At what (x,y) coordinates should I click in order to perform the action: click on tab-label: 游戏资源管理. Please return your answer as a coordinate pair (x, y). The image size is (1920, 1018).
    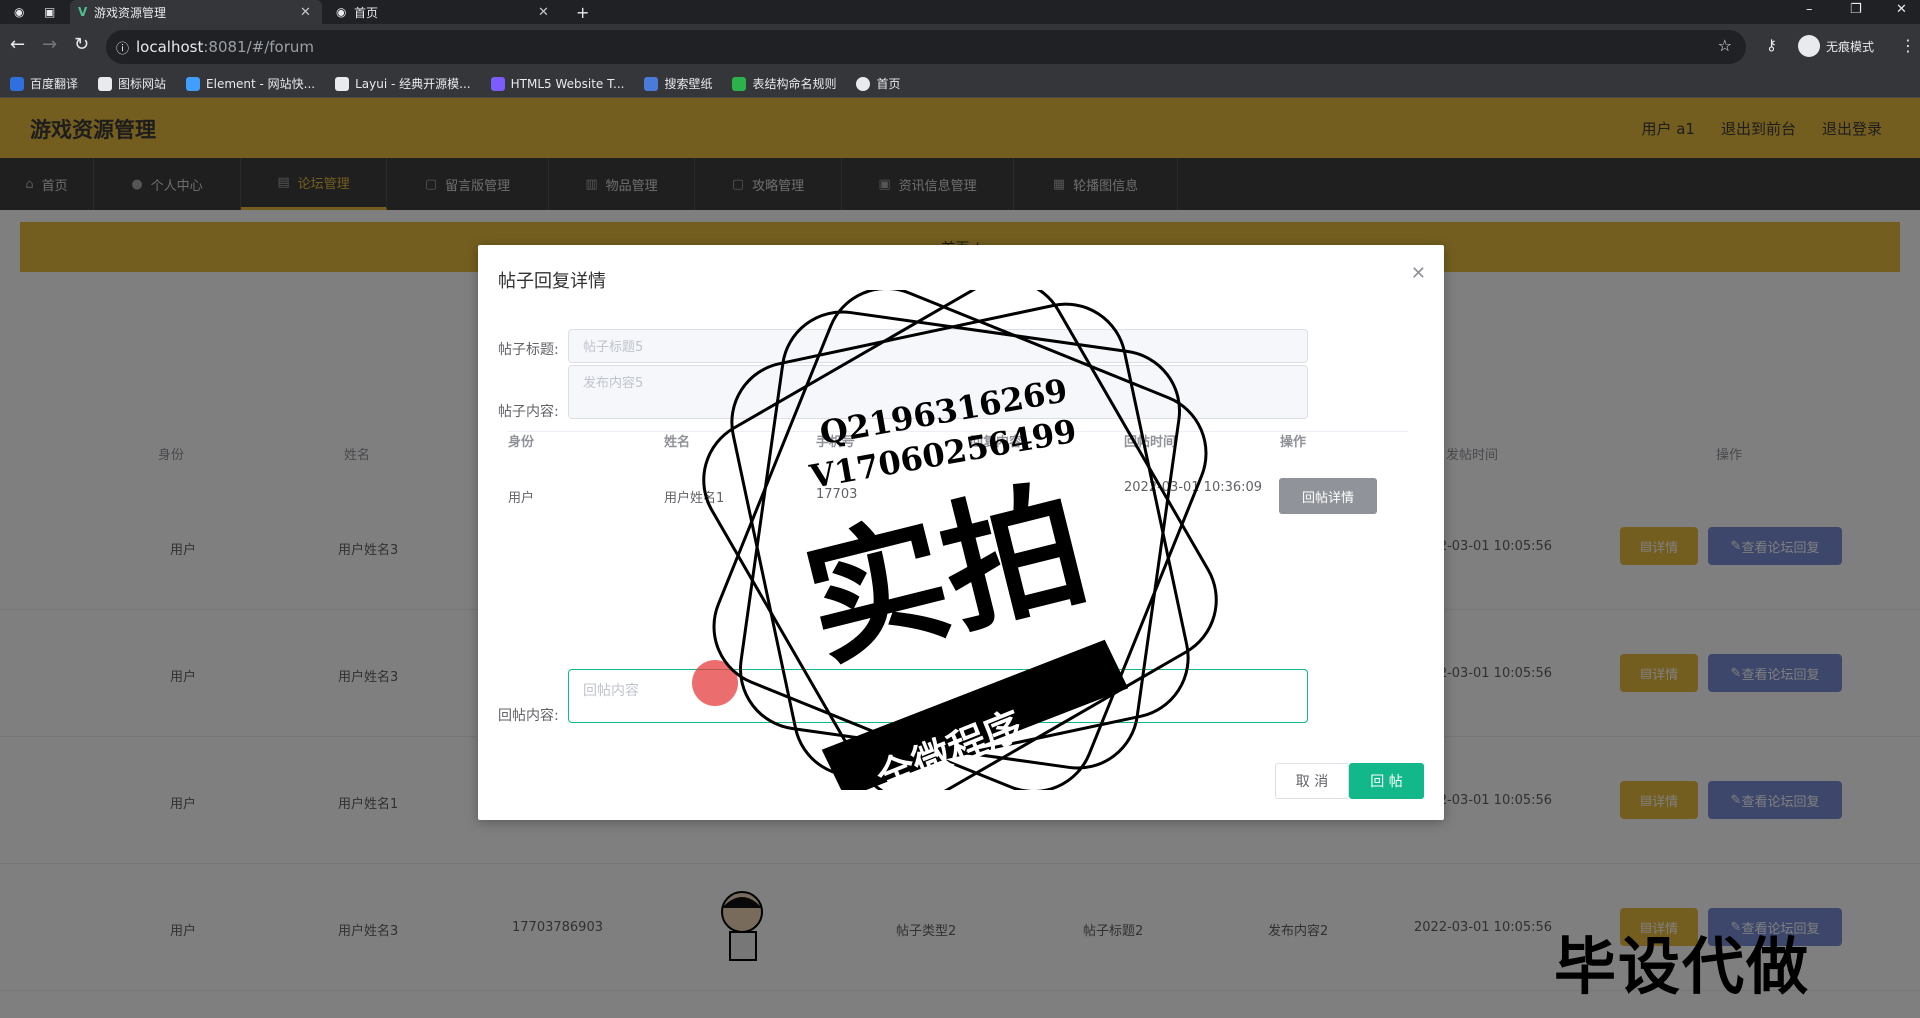
    Looking at the image, I should click on (130, 12).